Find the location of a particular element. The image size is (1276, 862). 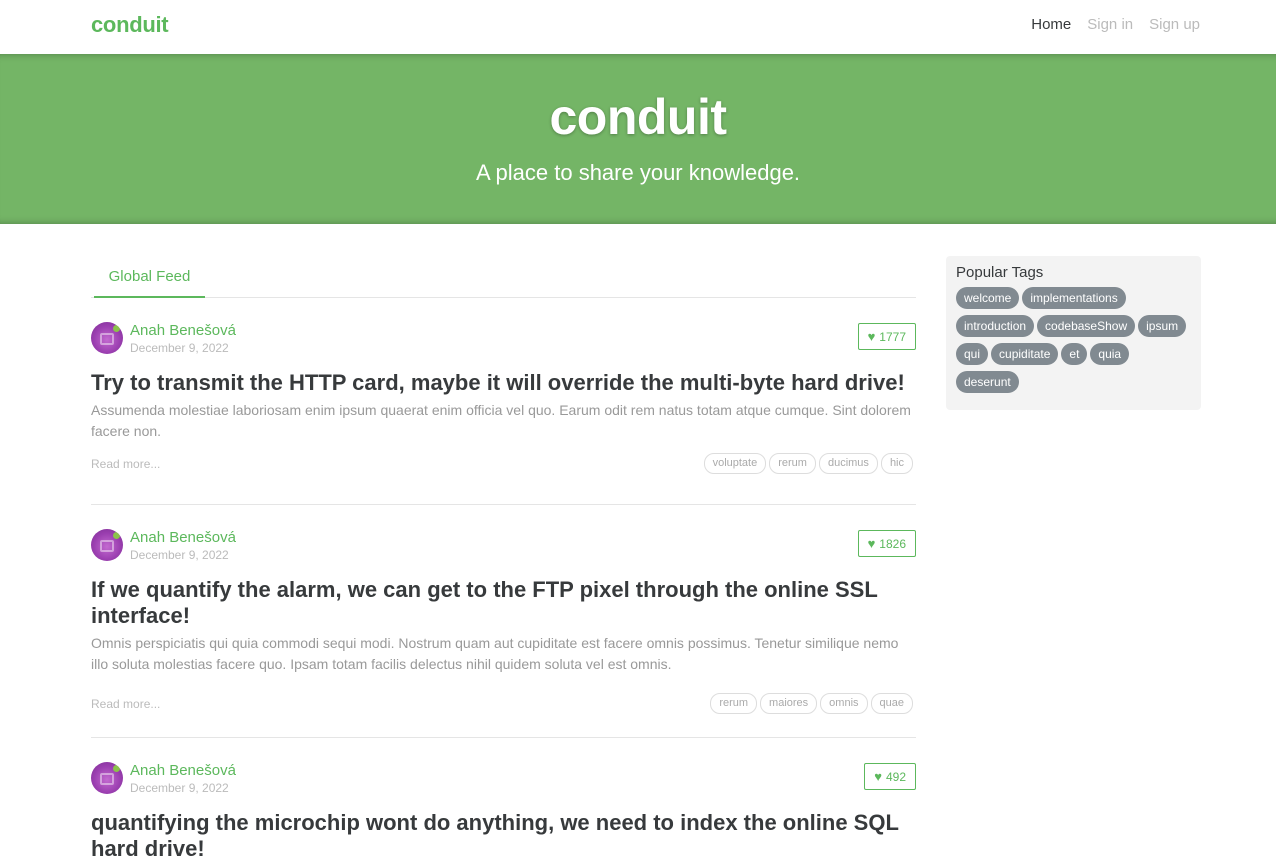

nav-links: Home Sign in Sign up is located at coordinates (1115, 24).